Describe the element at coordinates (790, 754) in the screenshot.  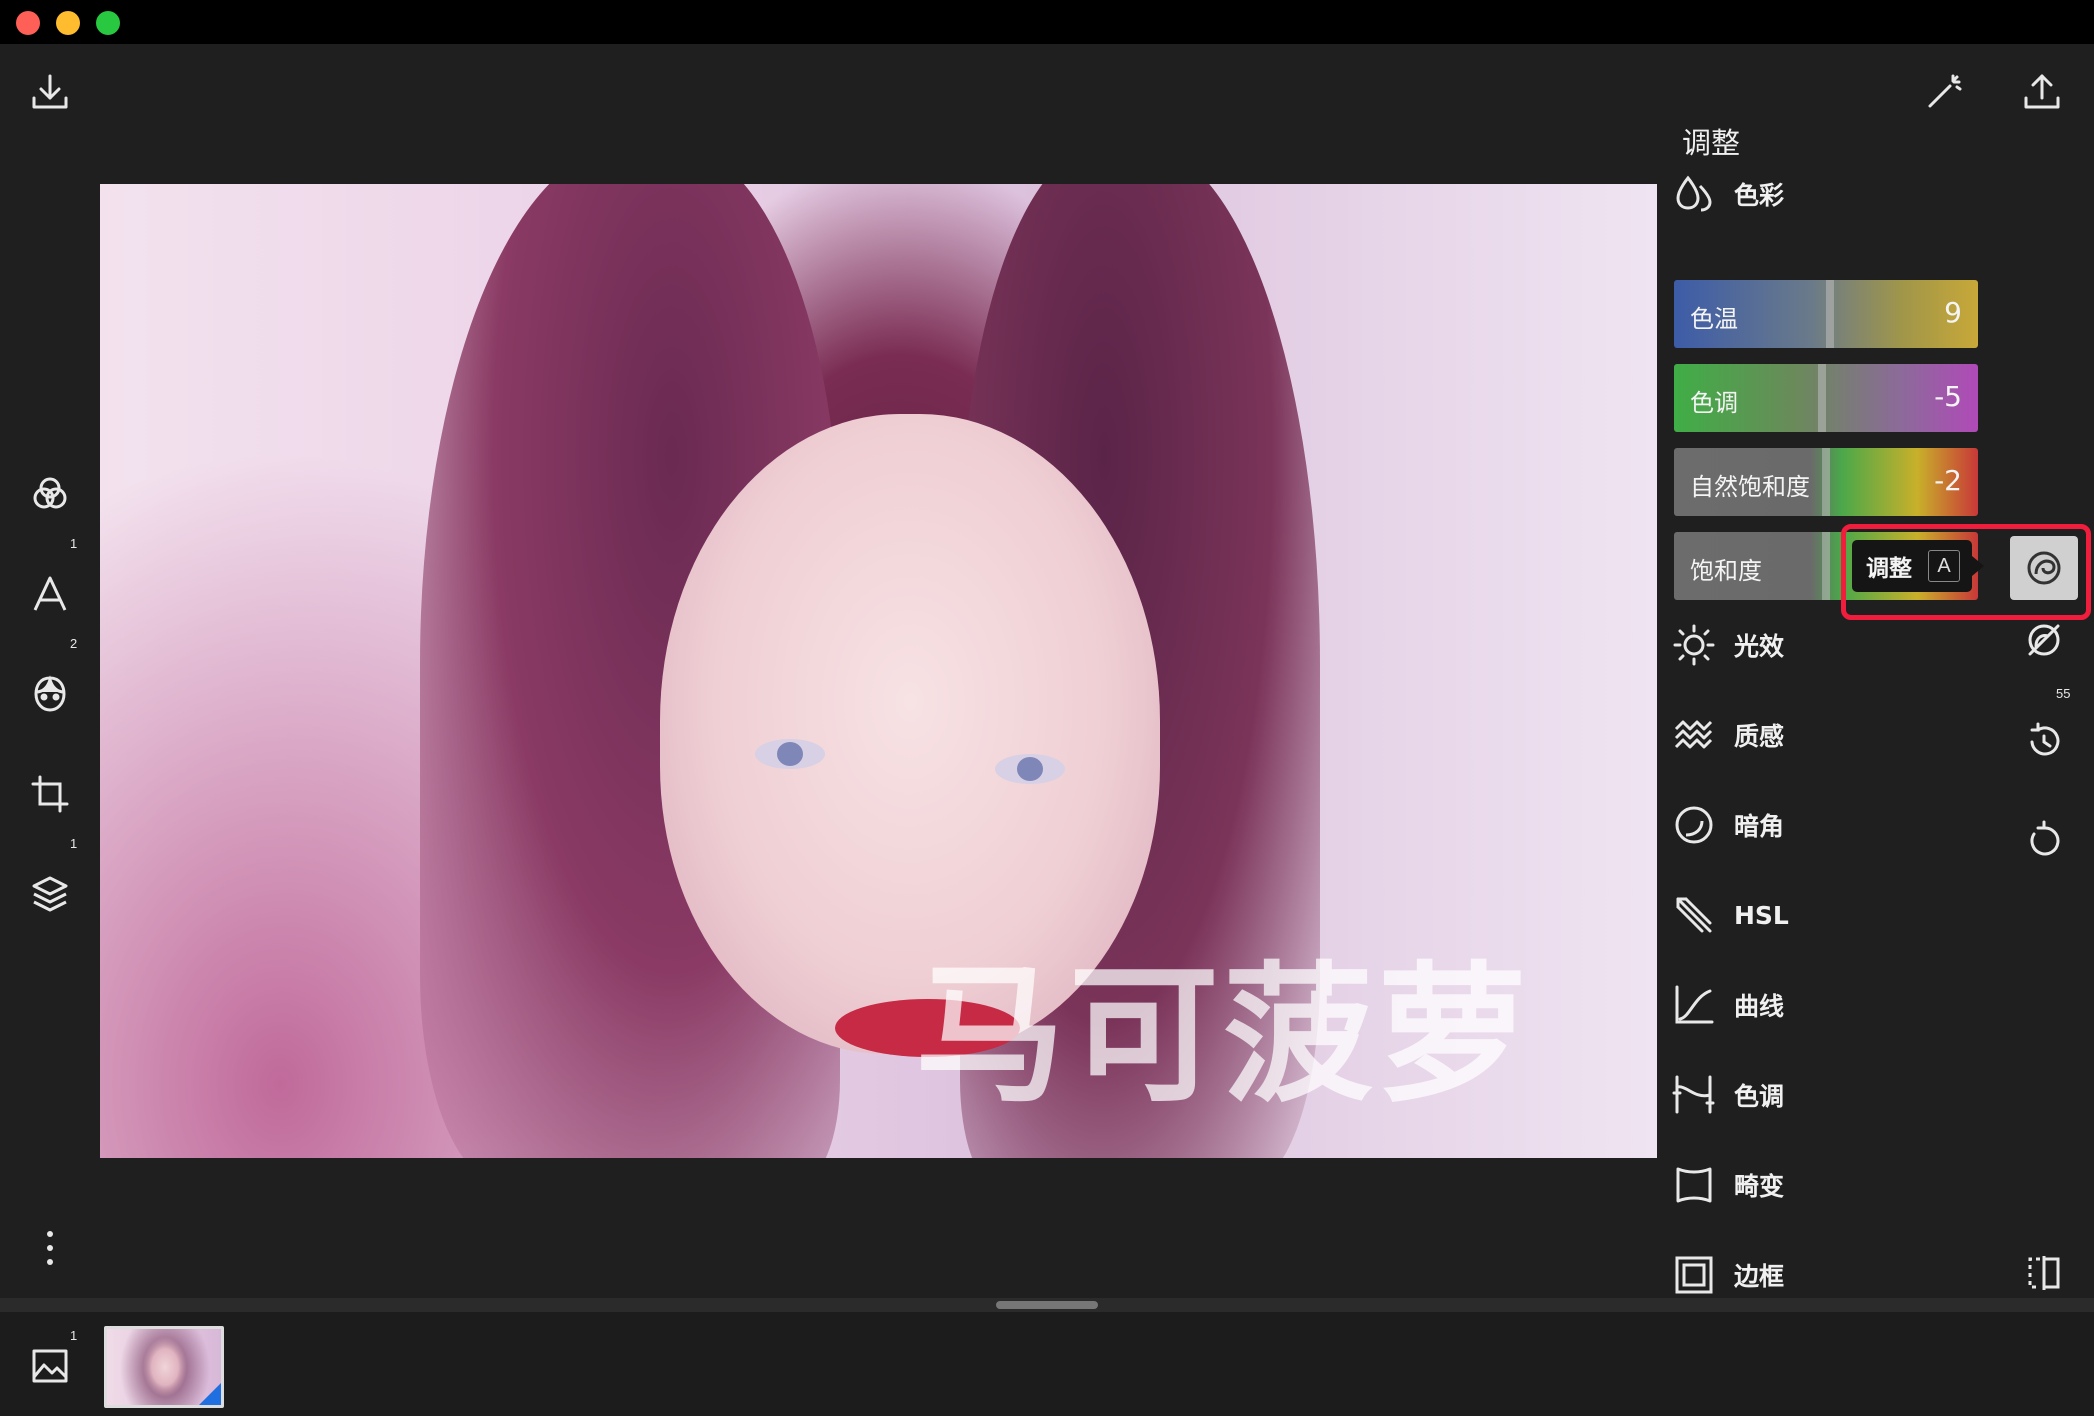
I see `photo-eye-left` at that location.